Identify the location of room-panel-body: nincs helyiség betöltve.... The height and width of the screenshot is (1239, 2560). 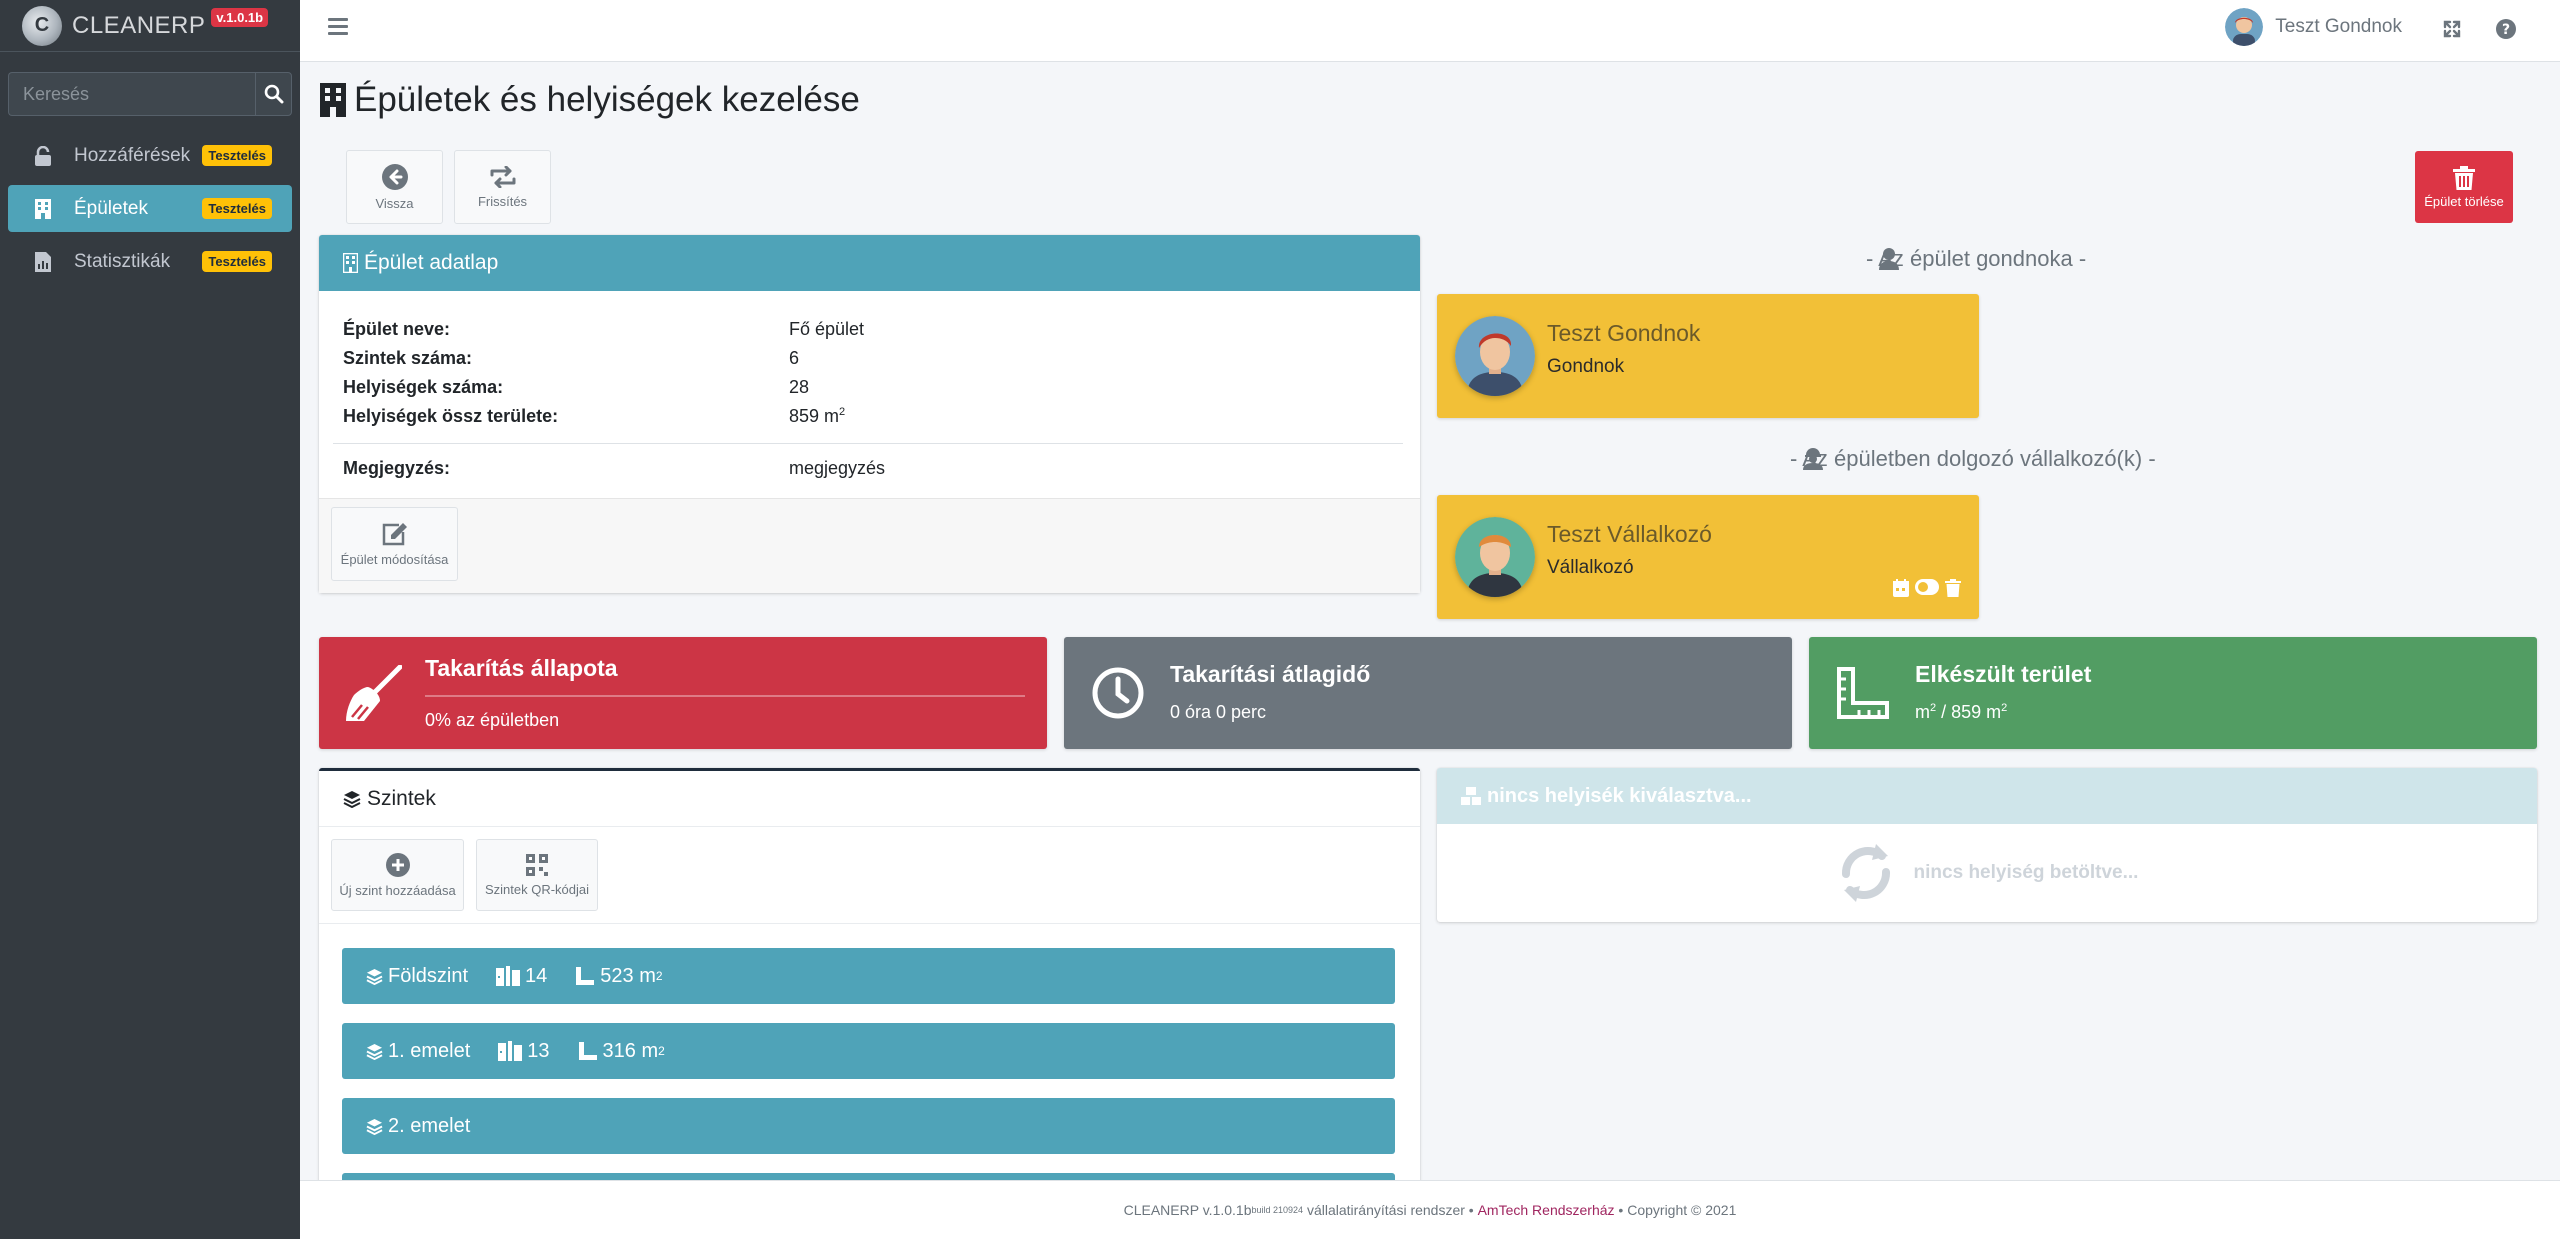
(1987, 873).